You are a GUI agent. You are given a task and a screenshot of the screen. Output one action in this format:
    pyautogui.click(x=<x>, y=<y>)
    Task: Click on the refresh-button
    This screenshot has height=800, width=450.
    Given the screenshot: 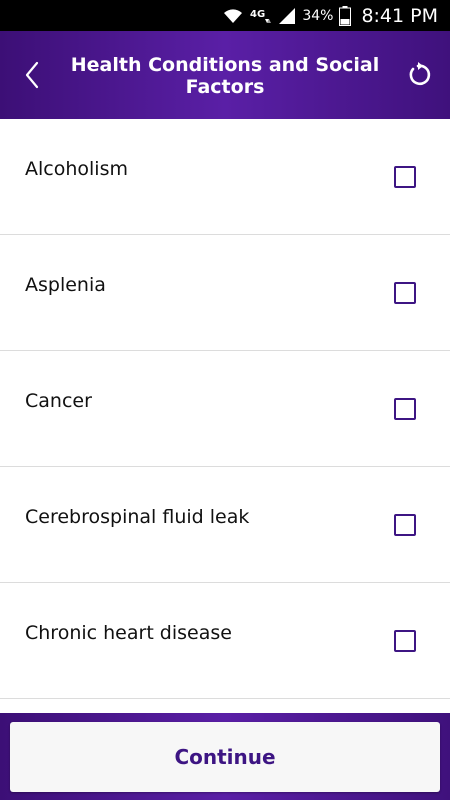 What is the action you would take?
    pyautogui.click(x=418, y=75)
    